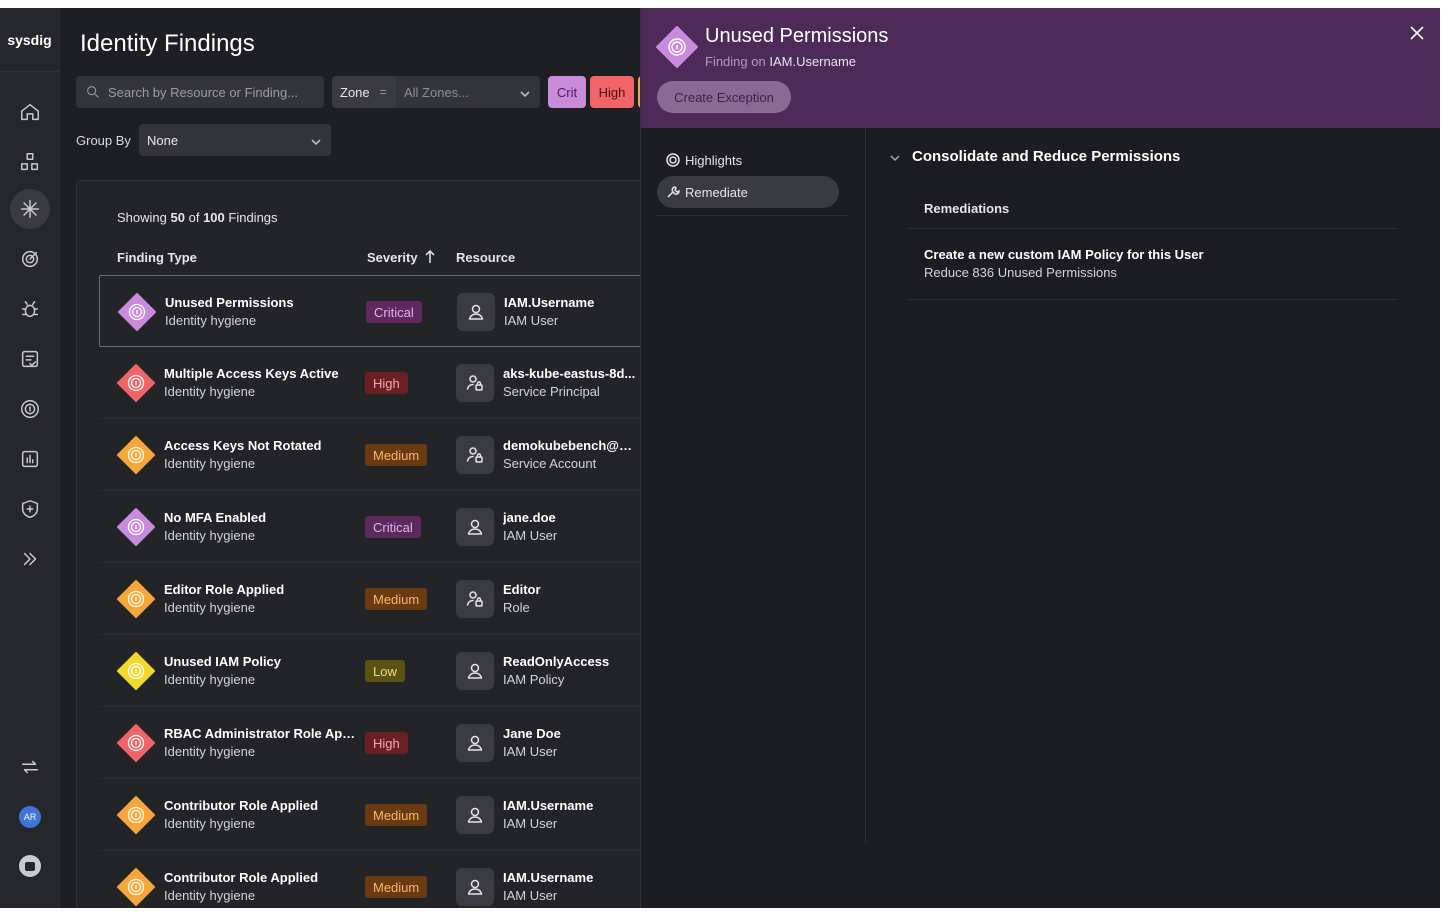  What do you see at coordinates (385, 671) in the screenshot?
I see `severity-badge: Low` at bounding box center [385, 671].